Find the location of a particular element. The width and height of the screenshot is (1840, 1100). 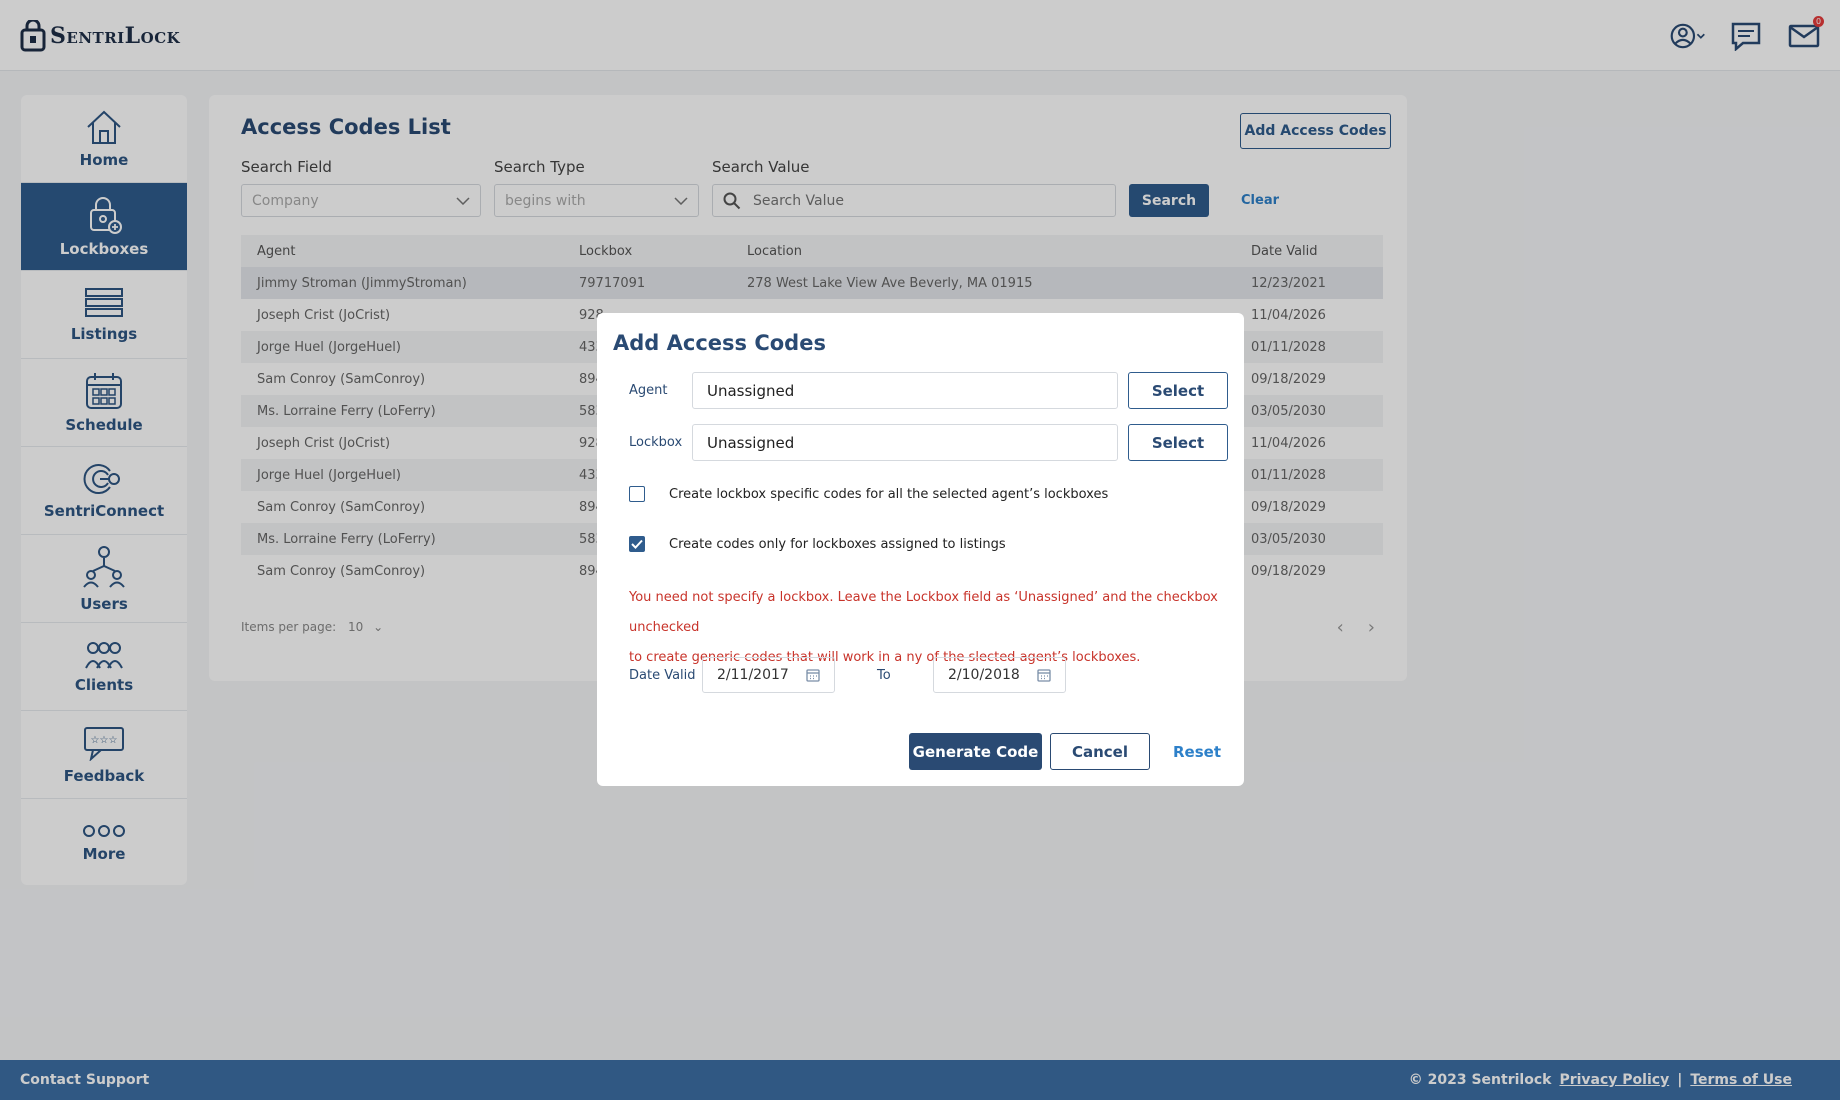

lockbox-field: Unassigned is located at coordinates (905, 442).